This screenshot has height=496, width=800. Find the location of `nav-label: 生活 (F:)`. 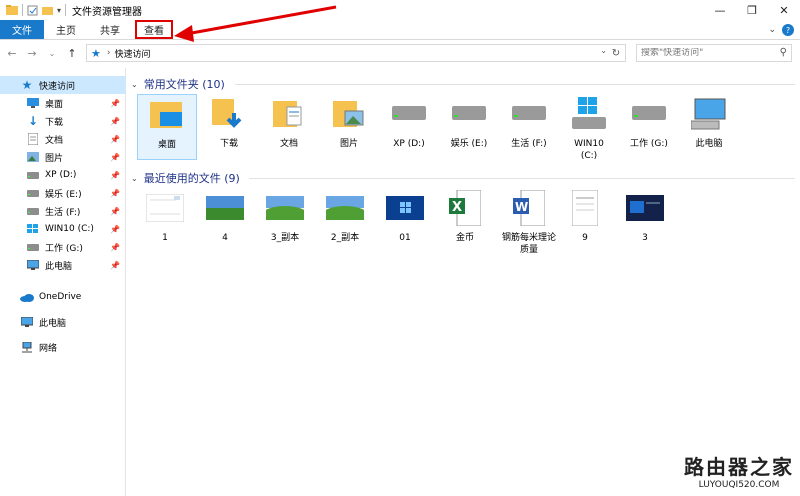

nav-label: 生活 (F:) is located at coordinates (63, 212).